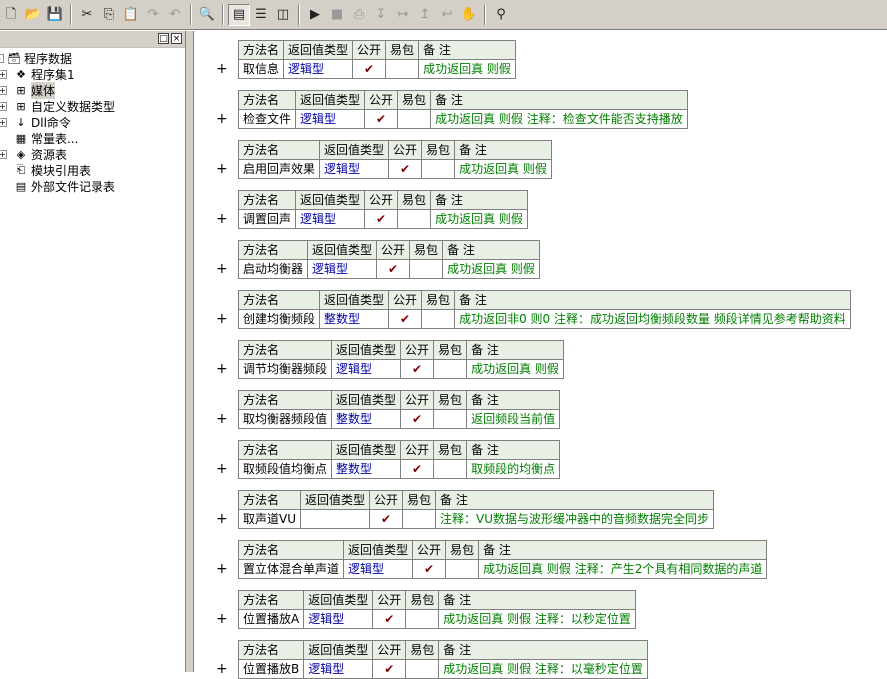 Image resolution: width=887 pixels, height=679 pixels. Describe the element at coordinates (279, 319) in the screenshot. I see `method-name-cell: 创建均衡频段` at that location.